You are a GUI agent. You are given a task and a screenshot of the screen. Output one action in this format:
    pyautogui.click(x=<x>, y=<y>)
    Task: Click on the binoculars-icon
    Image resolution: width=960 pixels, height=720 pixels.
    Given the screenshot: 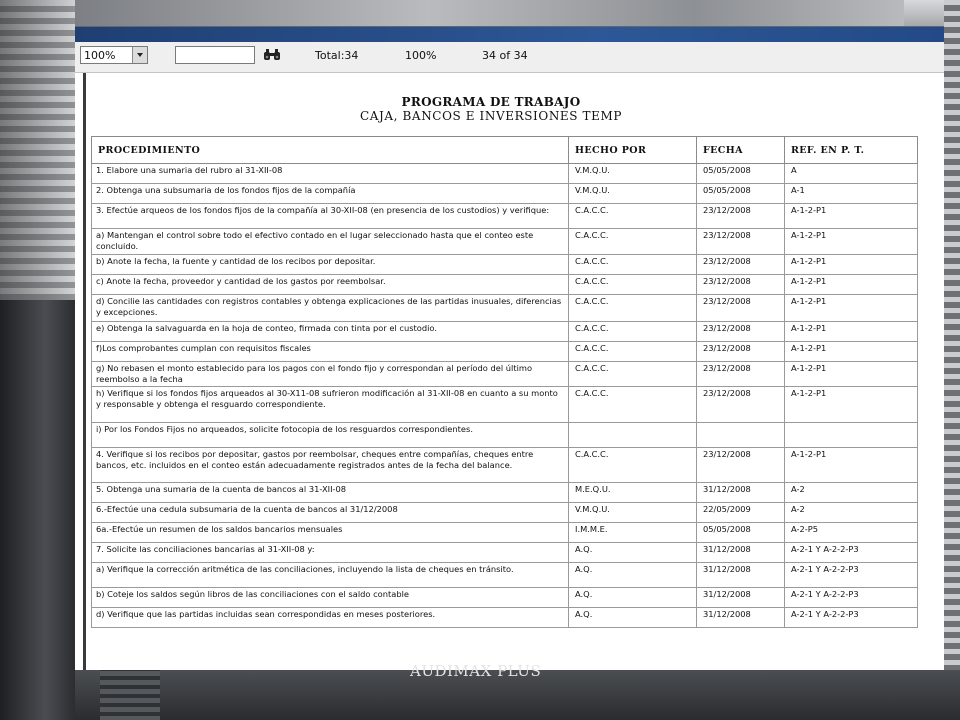 What is the action you would take?
    pyautogui.click(x=272, y=54)
    